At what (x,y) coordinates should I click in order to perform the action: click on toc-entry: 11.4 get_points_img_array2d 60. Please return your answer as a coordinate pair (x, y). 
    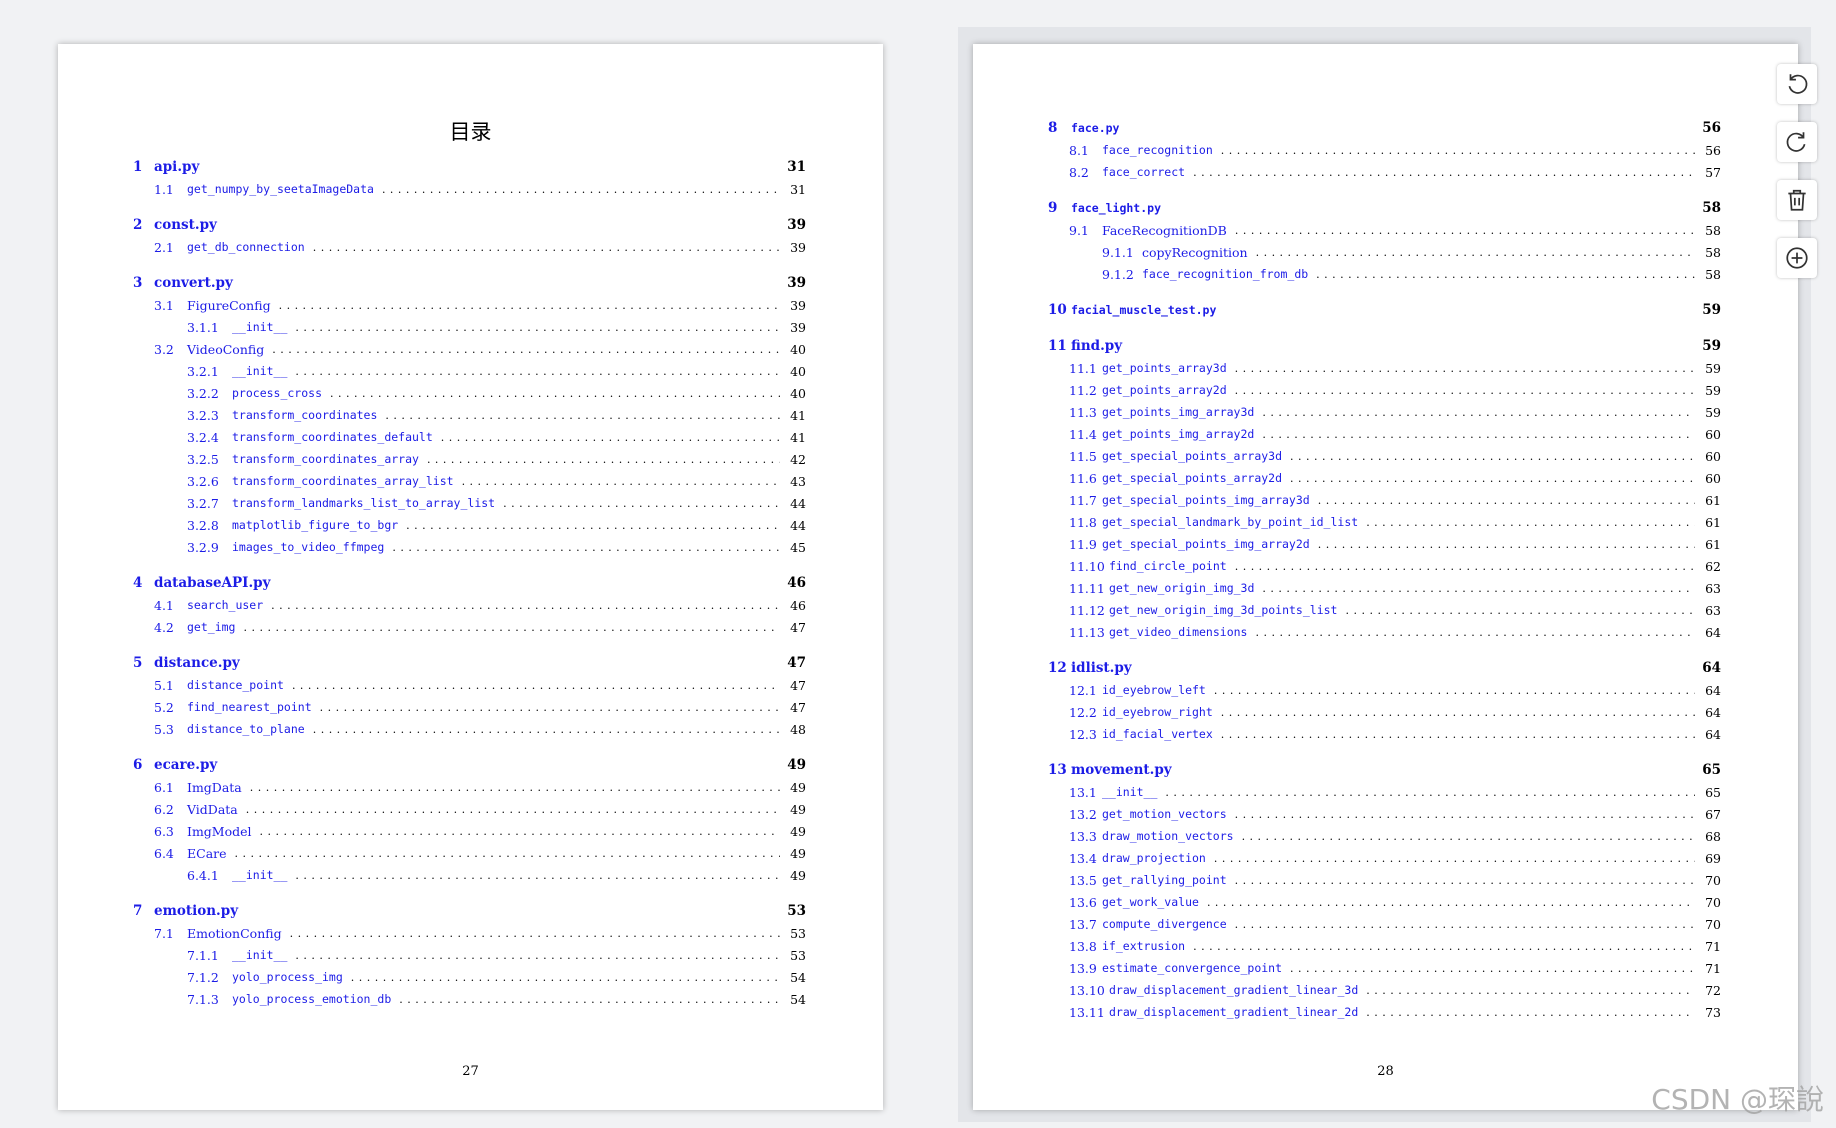
    Looking at the image, I should click on (1395, 434).